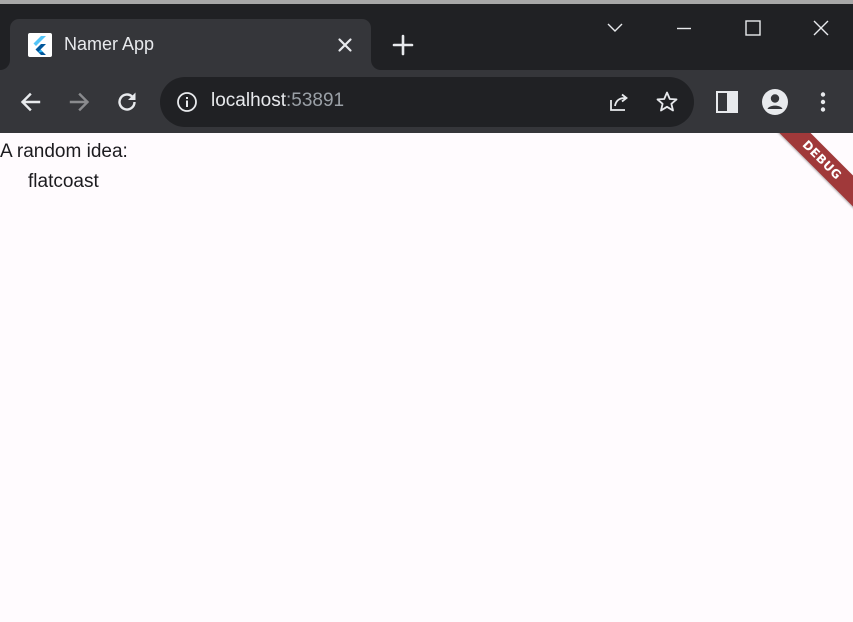  I want to click on arrow-left-icon, so click(31, 102).